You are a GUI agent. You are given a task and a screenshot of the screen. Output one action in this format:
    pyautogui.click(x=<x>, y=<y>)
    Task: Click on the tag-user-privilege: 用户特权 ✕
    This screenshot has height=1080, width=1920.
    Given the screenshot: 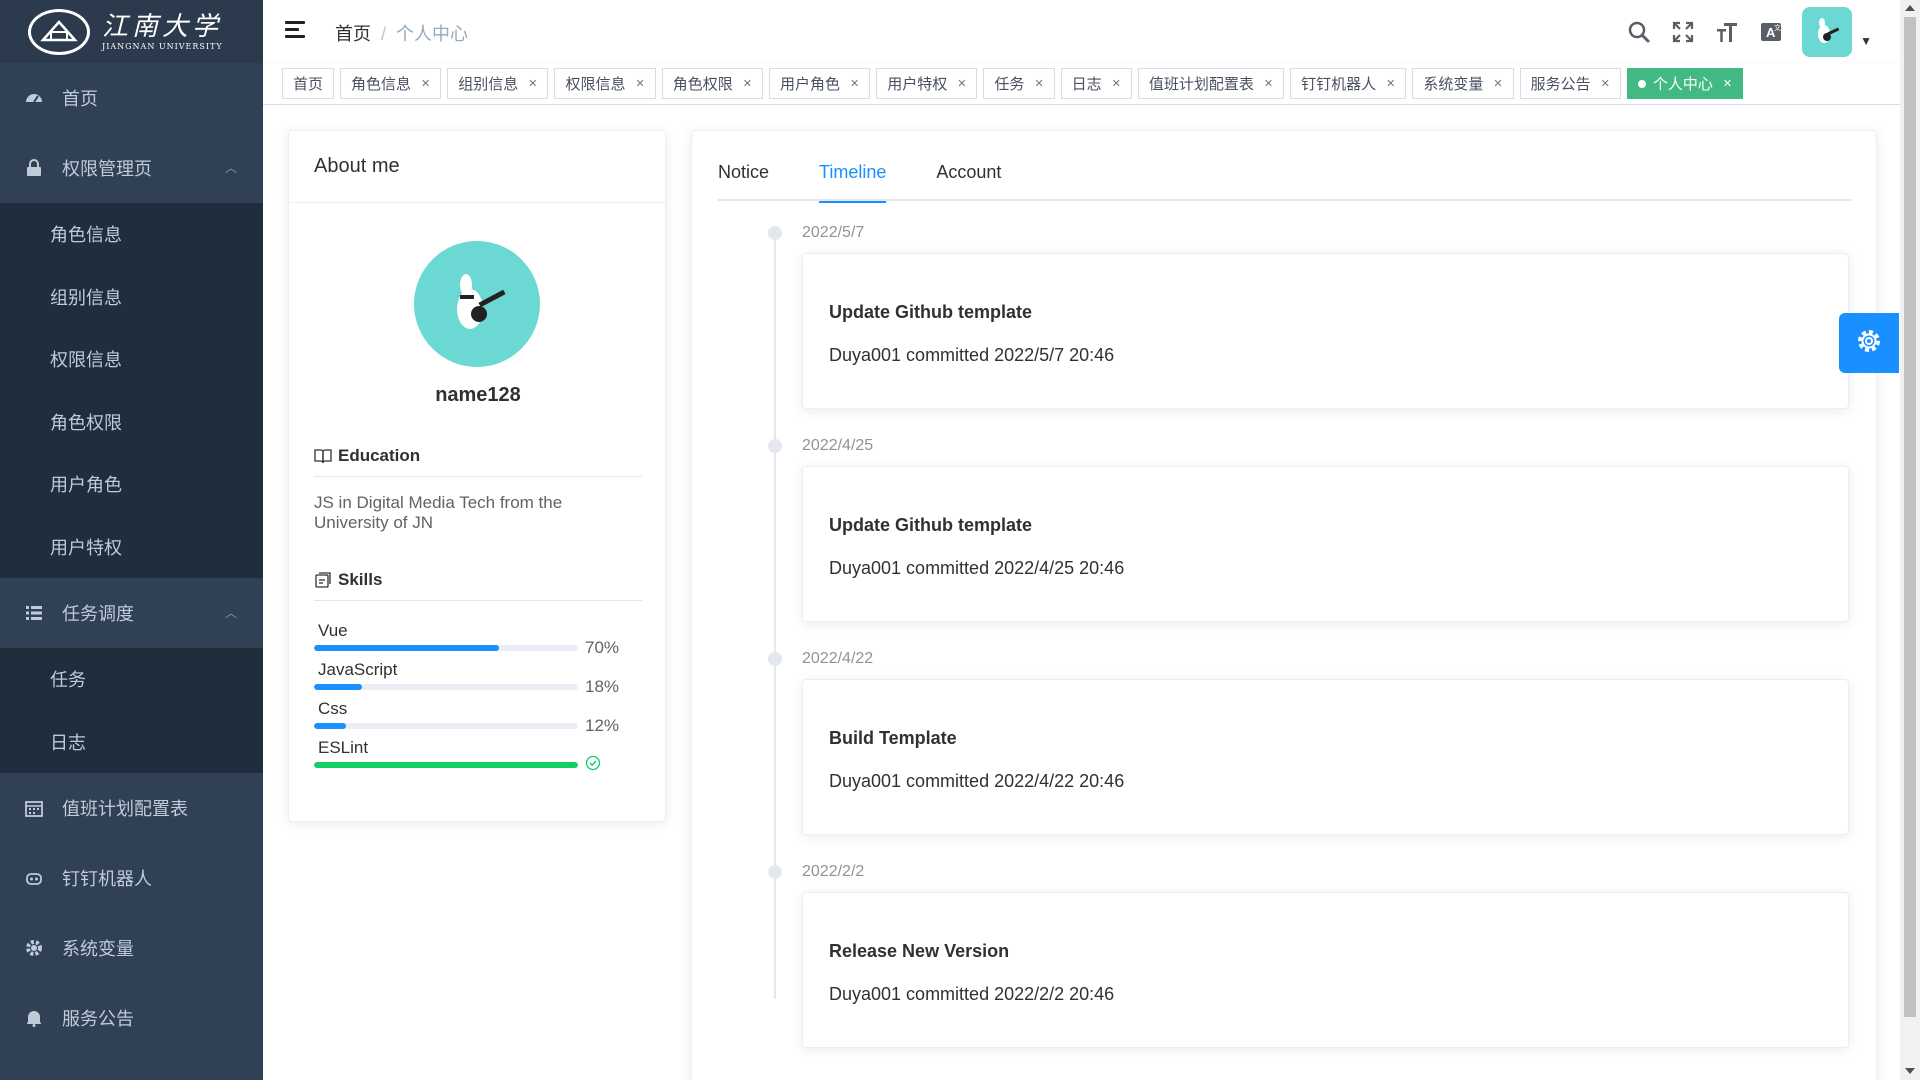 What is the action you would take?
    pyautogui.click(x=927, y=83)
    